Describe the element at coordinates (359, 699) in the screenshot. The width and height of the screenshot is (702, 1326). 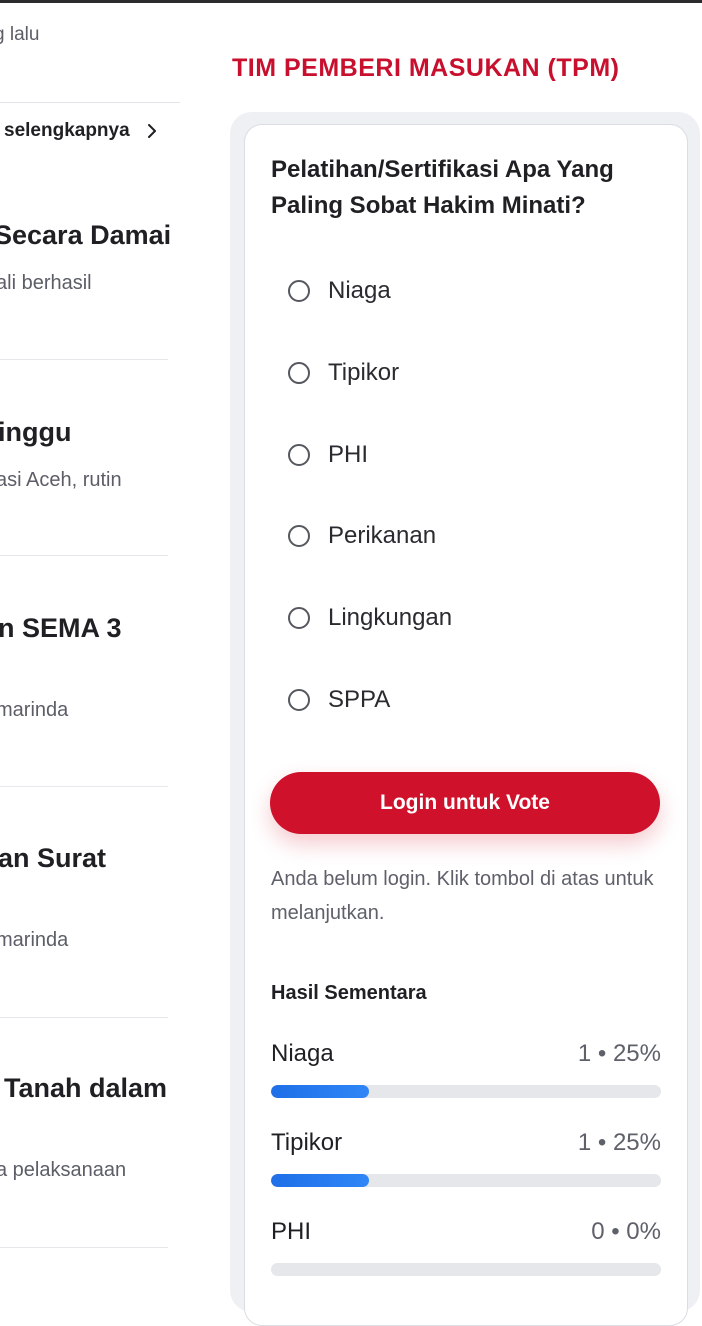
I see `option-label: SPPA` at that location.